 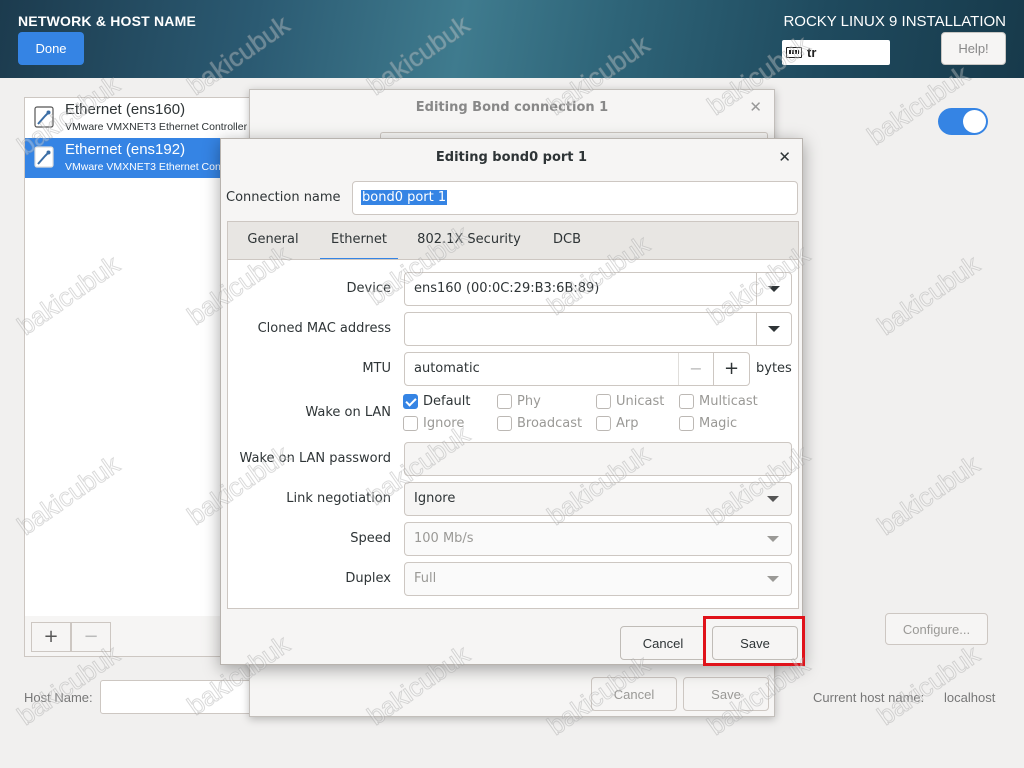 What do you see at coordinates (567, 241) in the screenshot?
I see `tab-dcb: DCB` at bounding box center [567, 241].